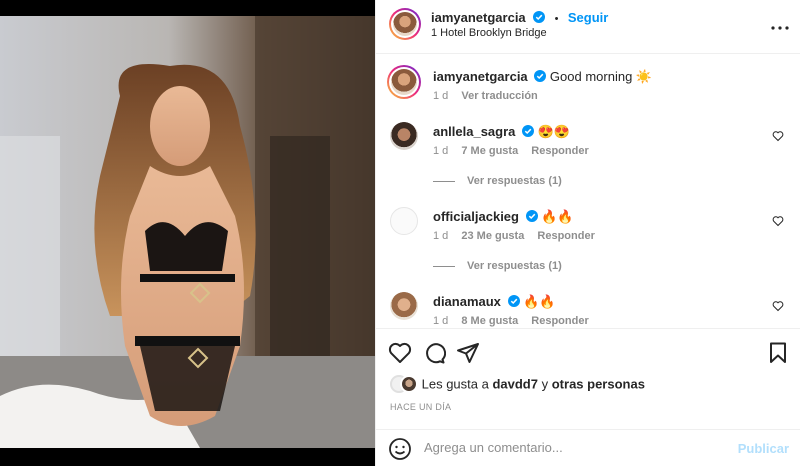 The image size is (800, 466). Describe the element at coordinates (480, 76) in the screenshot. I see `caption-username: iamyanetgarcia` at that location.